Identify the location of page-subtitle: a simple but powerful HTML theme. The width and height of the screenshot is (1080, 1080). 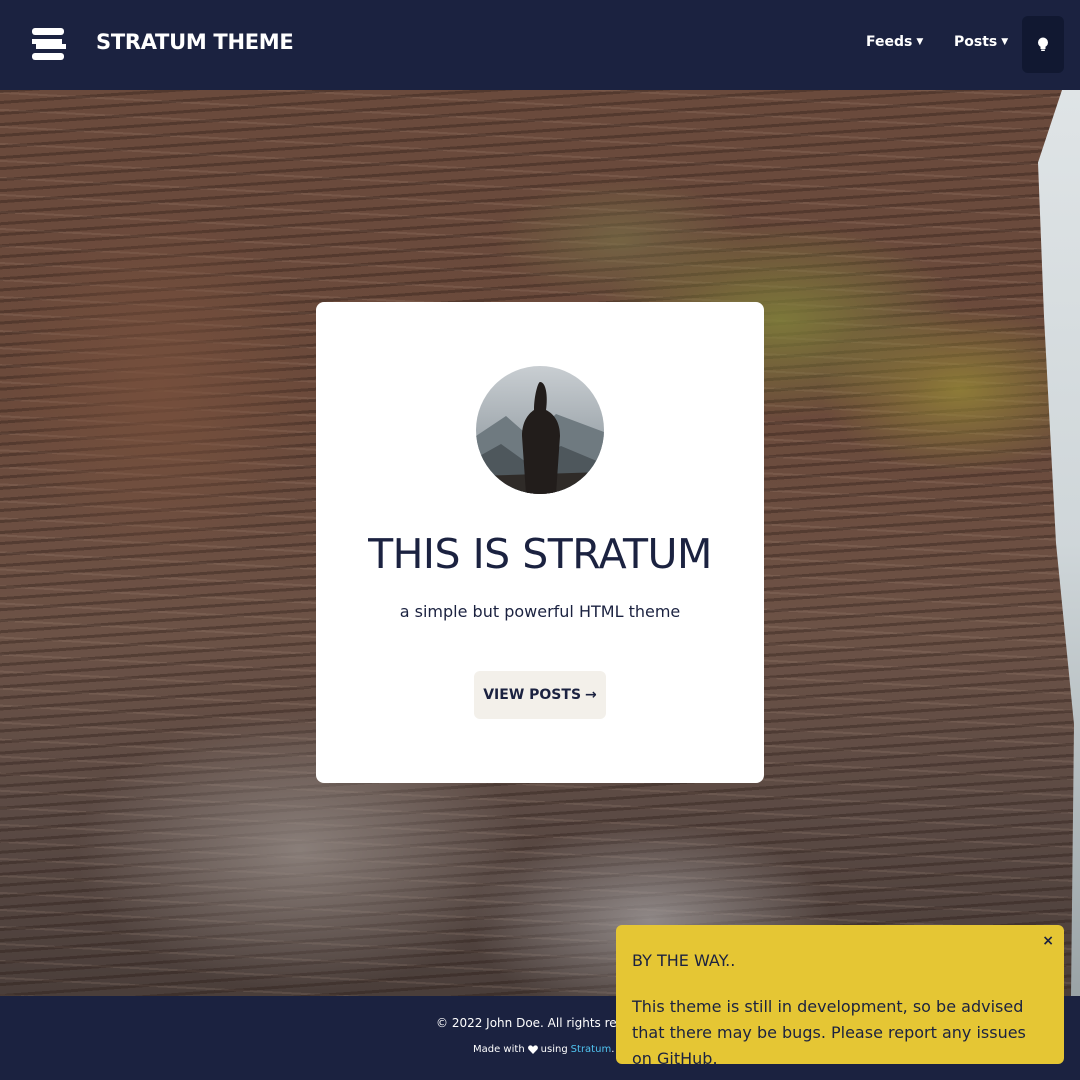
(540, 611).